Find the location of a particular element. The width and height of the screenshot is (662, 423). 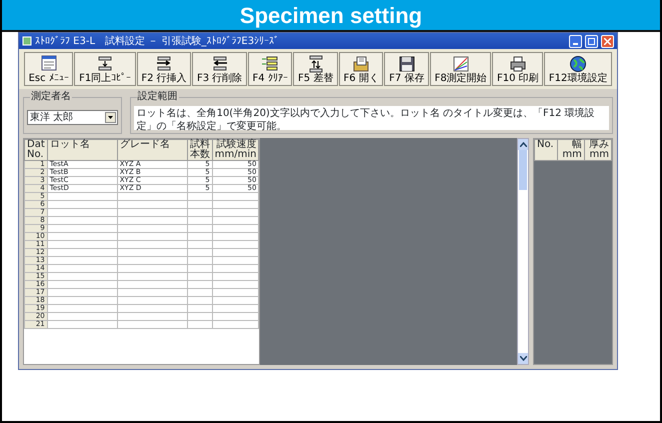

group-label: 設定範囲 is located at coordinates (157, 97).